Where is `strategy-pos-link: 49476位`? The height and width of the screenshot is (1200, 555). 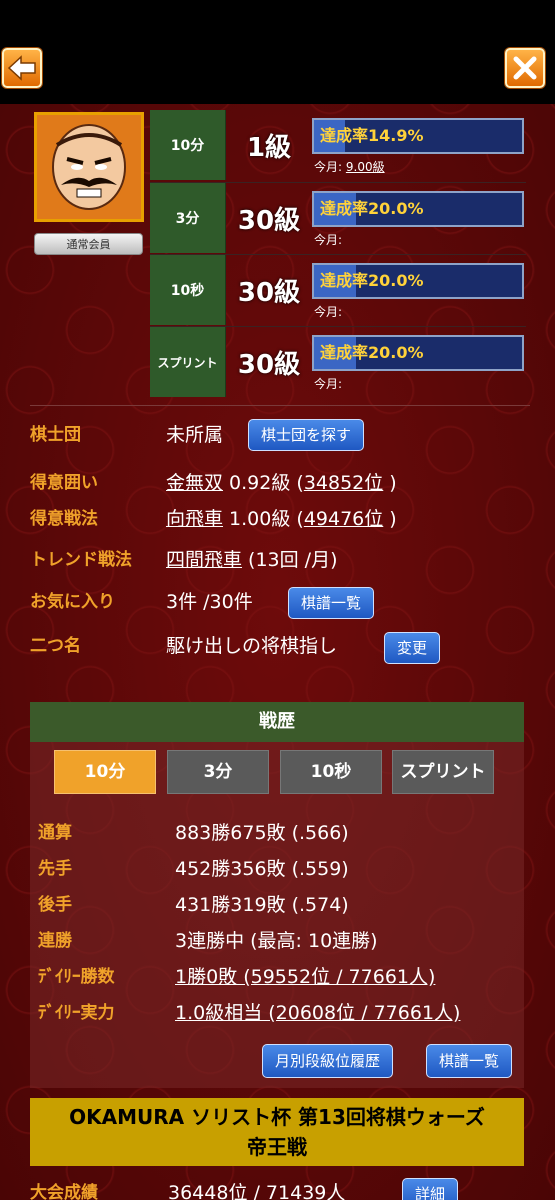 strategy-pos-link: 49476位 is located at coordinates (343, 519).